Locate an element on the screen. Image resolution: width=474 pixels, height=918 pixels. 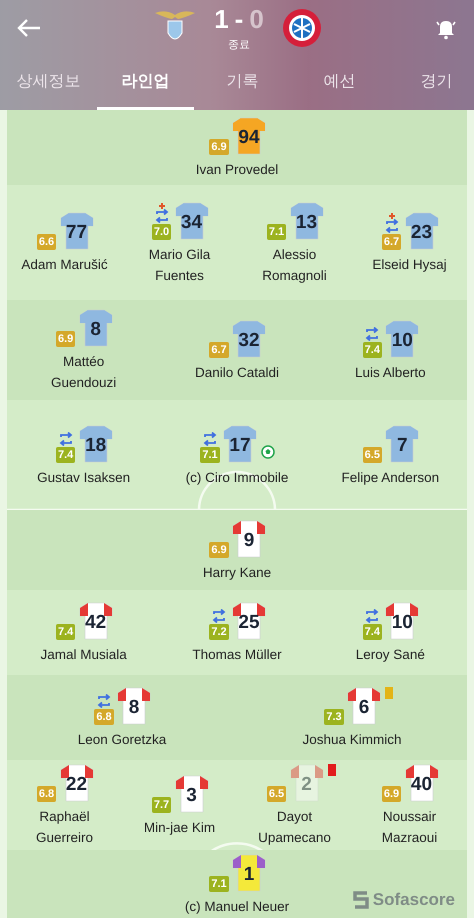
player-name: Raphaël Guerreiro is located at coordinates (65, 827).